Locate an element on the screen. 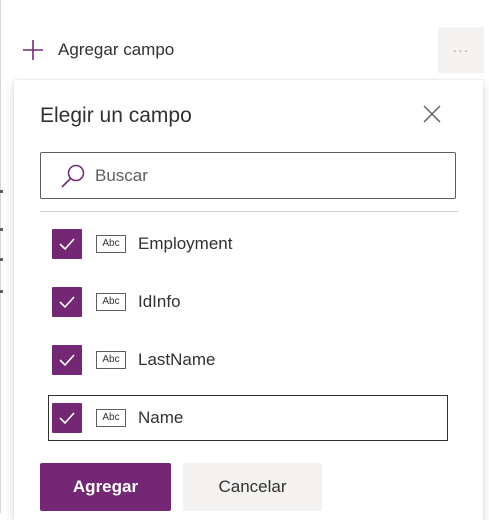 The width and height of the screenshot is (489, 520). field-row-idinfo: Abc IdInfo is located at coordinates (248, 302).